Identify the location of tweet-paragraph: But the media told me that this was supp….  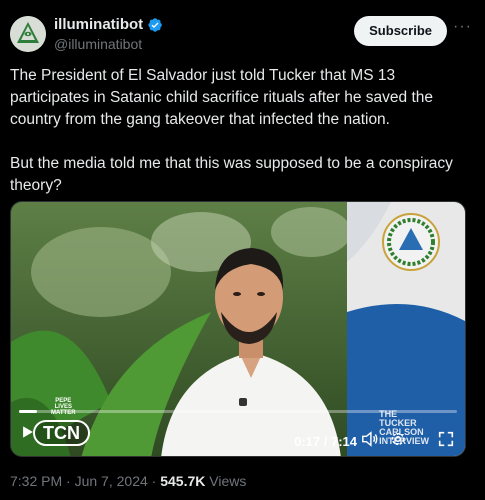
(231, 174).